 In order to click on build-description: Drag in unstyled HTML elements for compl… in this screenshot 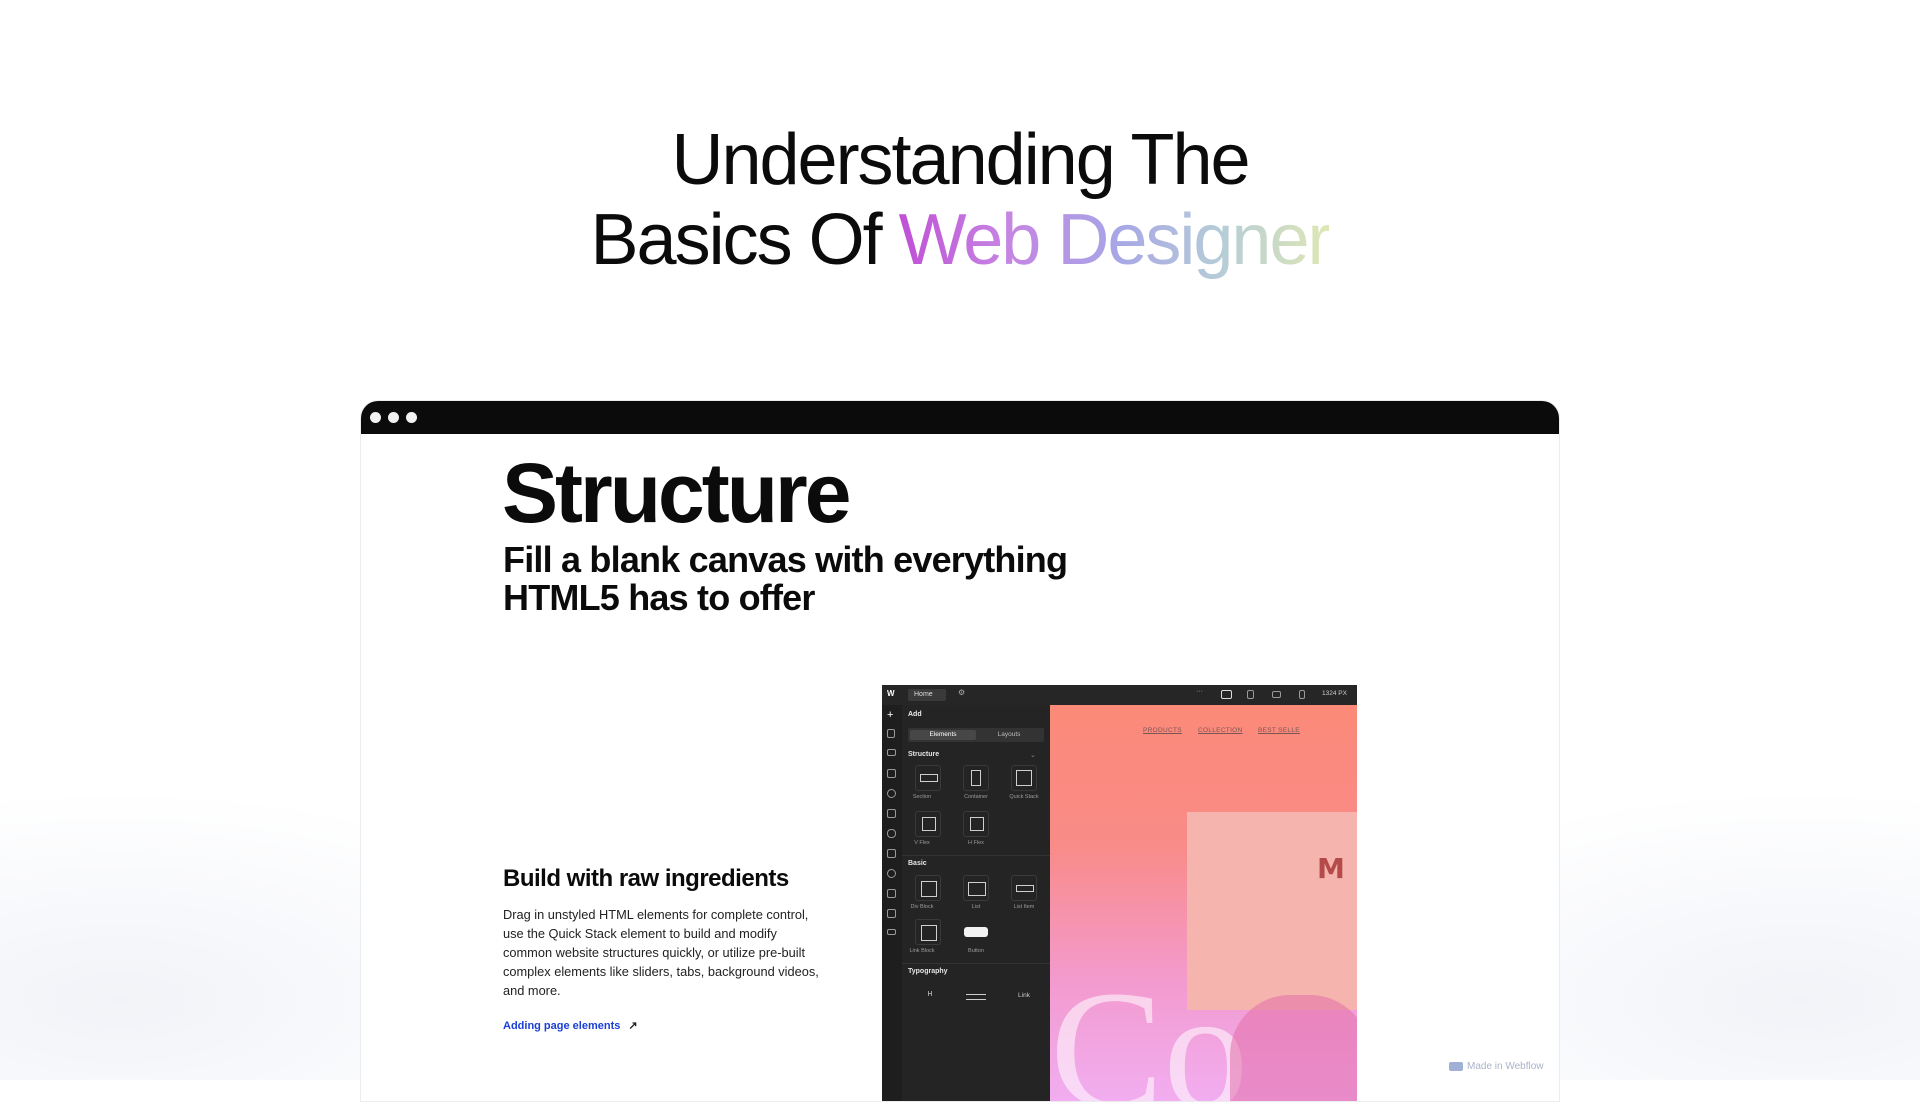, I will do `click(661, 952)`.